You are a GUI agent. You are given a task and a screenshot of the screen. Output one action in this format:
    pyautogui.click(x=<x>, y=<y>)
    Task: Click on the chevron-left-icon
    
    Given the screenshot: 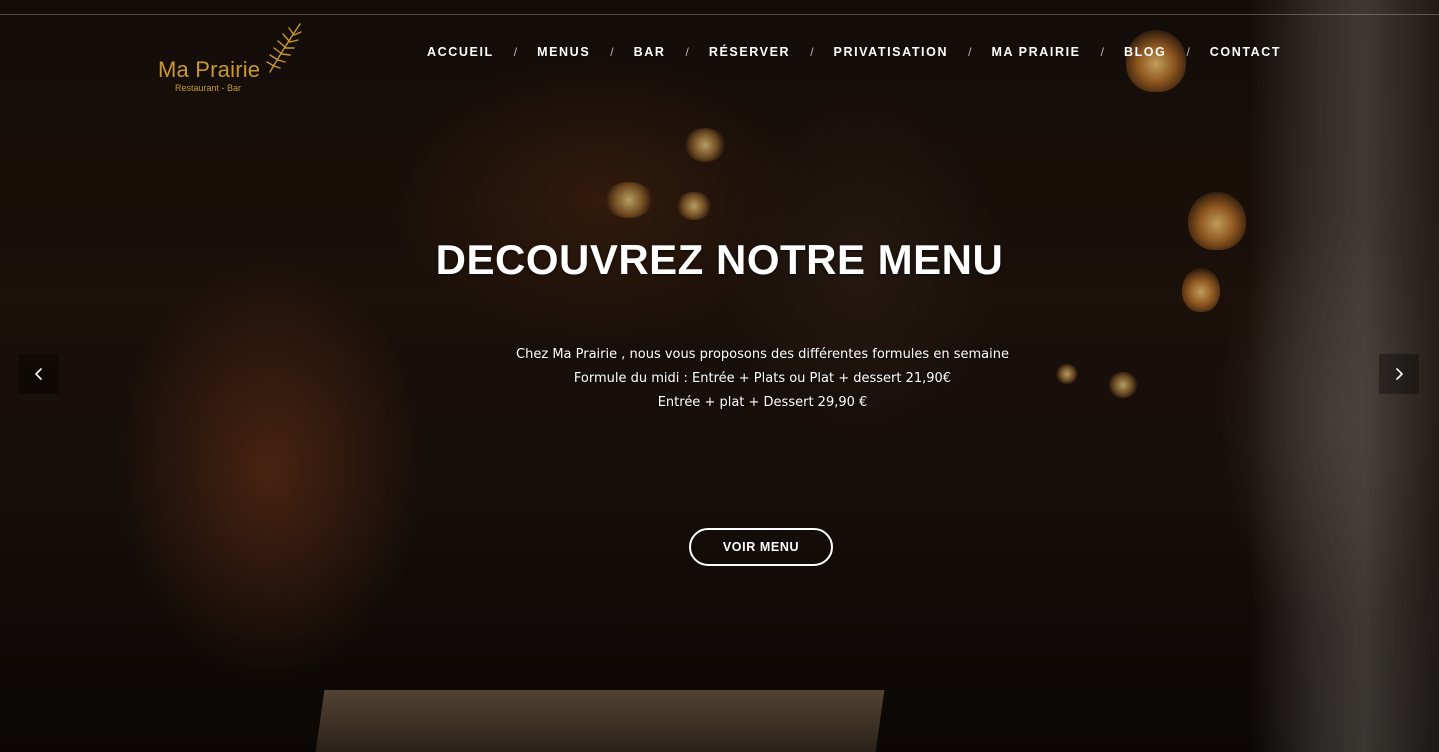 What is the action you would take?
    pyautogui.click(x=38, y=374)
    